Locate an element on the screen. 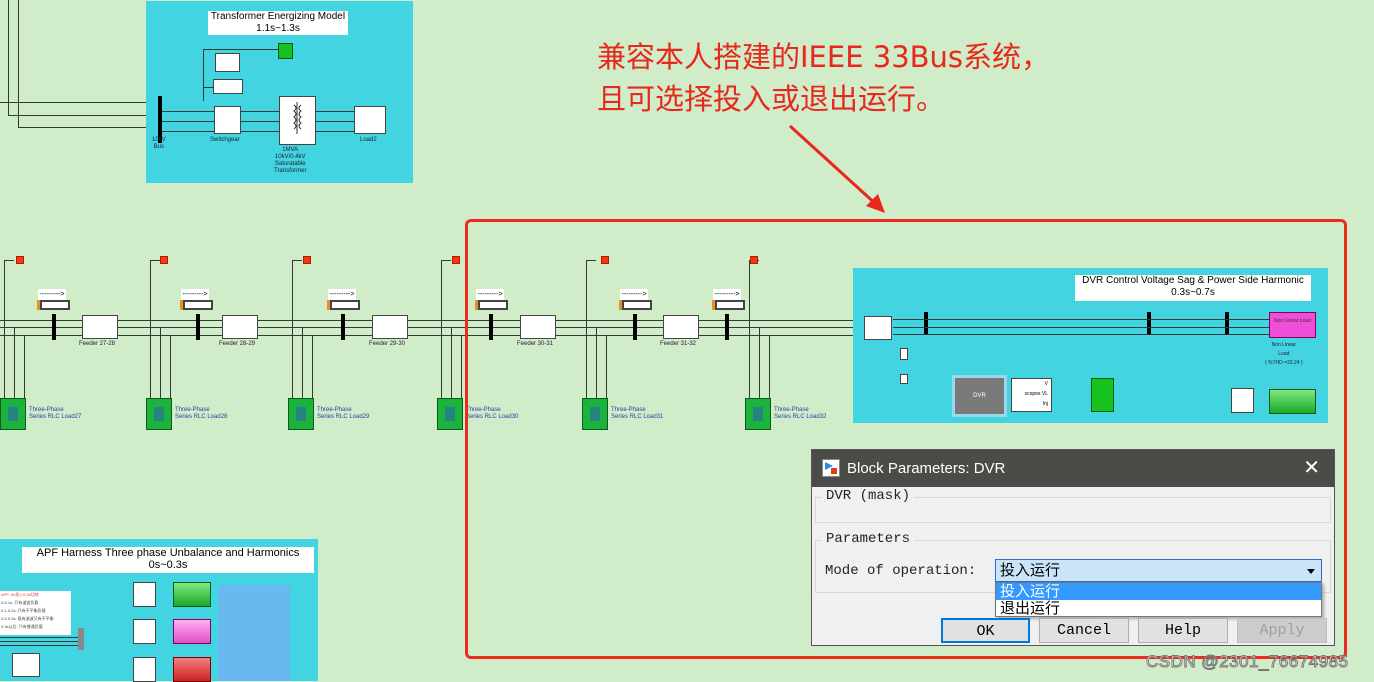 This screenshot has width=1374, height=682. switchgear-label: Switchgear is located at coordinates (225, 140).